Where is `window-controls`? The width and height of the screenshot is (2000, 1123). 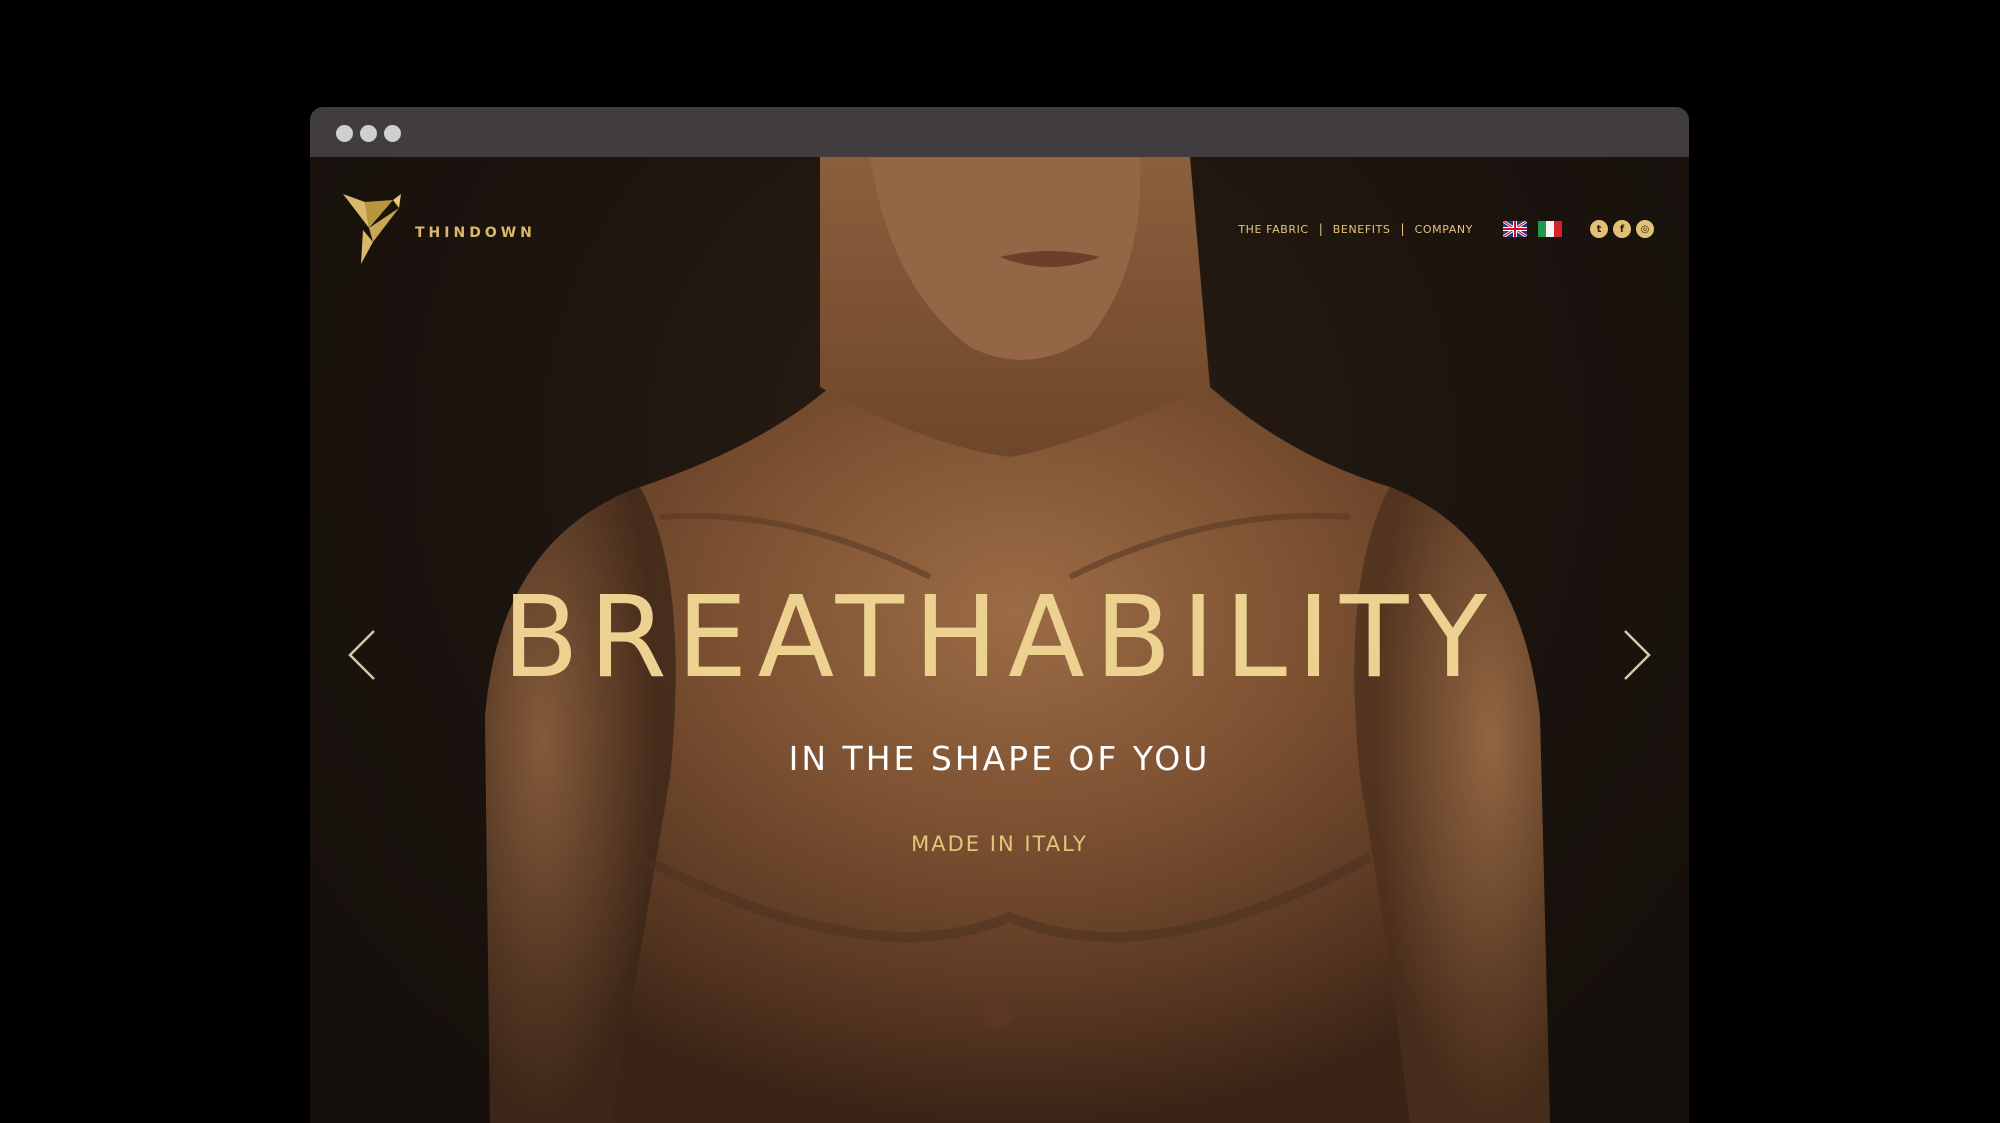
window-controls is located at coordinates (368, 133).